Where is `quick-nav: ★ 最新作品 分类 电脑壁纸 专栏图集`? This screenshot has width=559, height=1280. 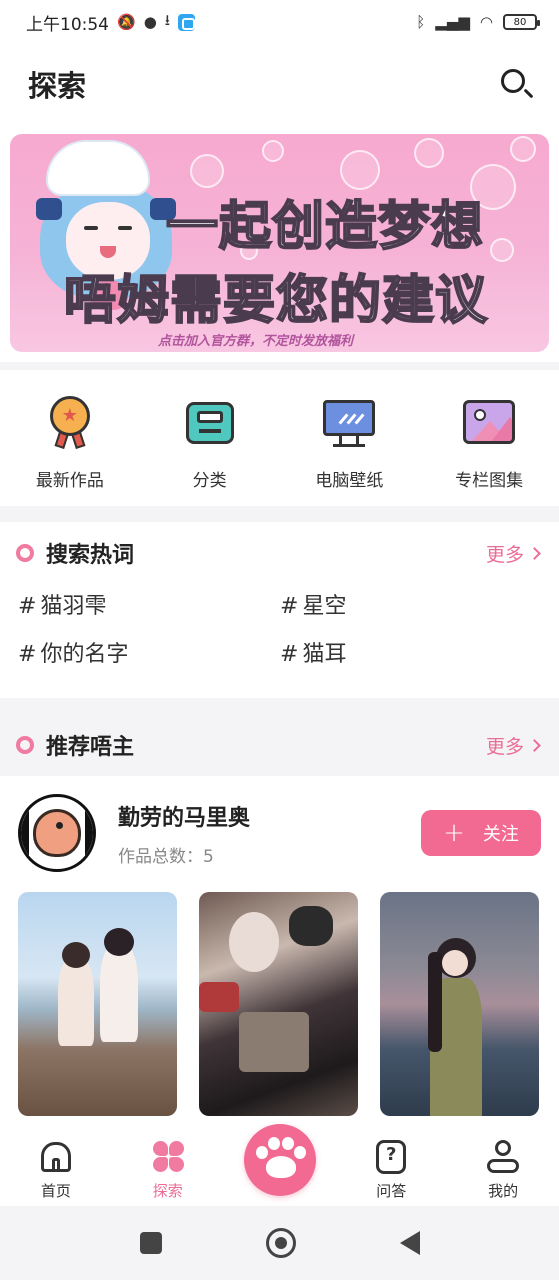
quick-nav: ★ 最新作品 分类 电脑壁纸 专栏图集 is located at coordinates (279, 438).